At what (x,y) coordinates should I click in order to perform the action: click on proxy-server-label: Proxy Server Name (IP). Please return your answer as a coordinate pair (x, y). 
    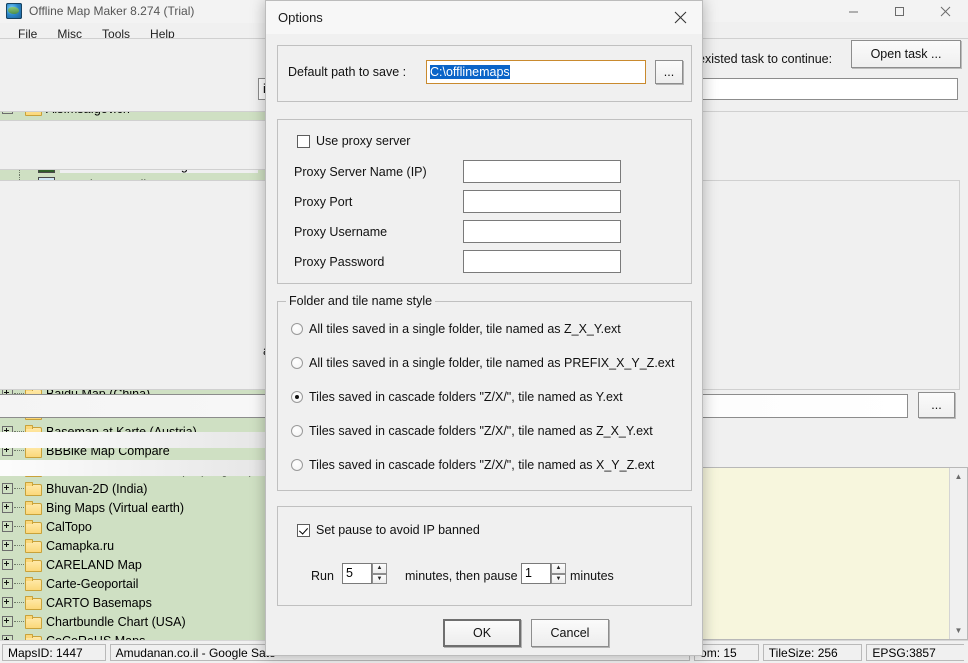
    Looking at the image, I should click on (360, 172).